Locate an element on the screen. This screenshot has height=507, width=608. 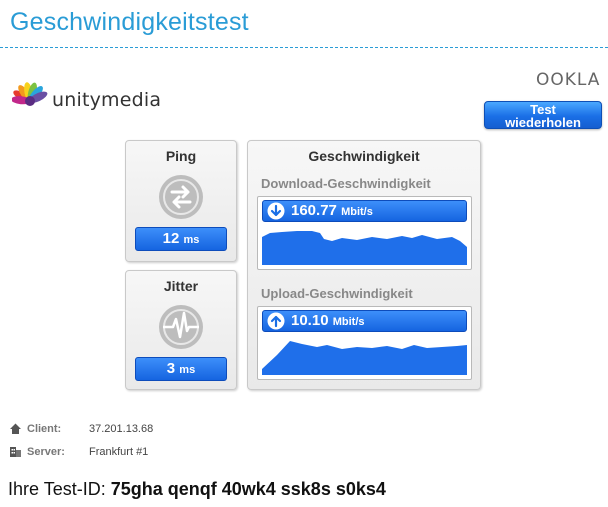
upload-speed-graph is located at coordinates (364, 358).